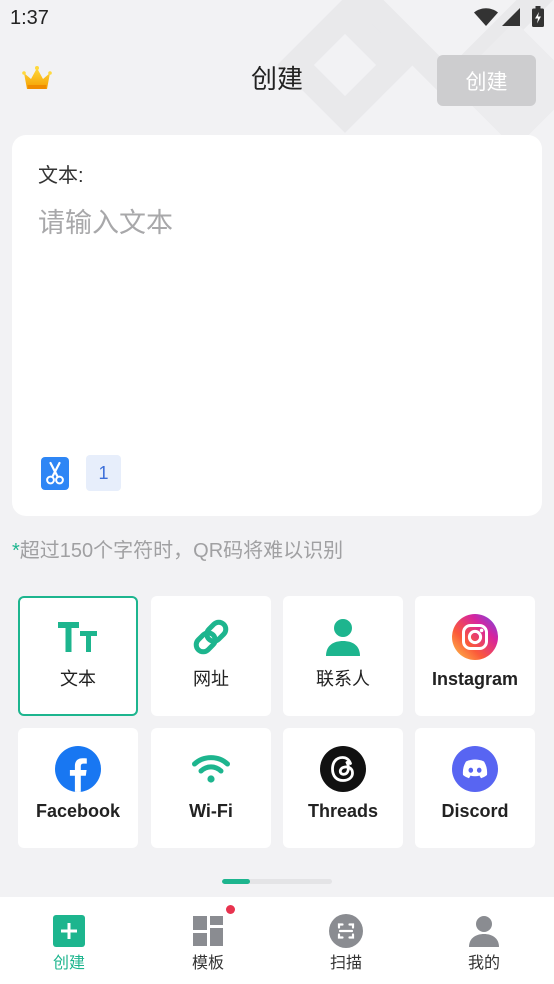  I want to click on bottom-nav: 创建 模板 扫描 我的, so click(277, 940).